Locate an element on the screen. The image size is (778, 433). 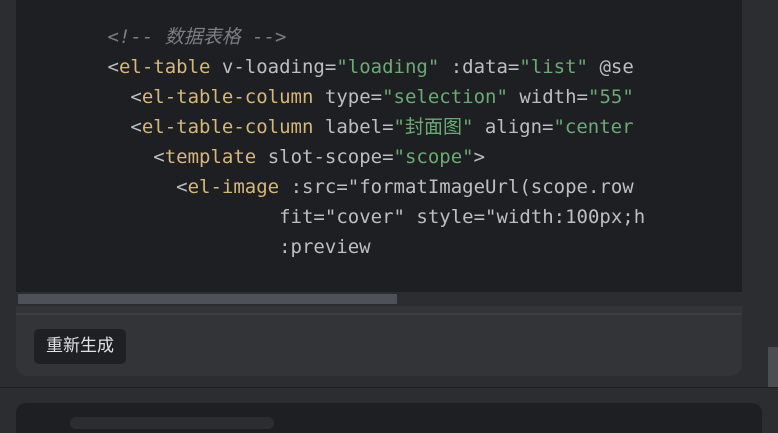
code-token: <!-- 数据表格 --> is located at coordinates (197, 37).